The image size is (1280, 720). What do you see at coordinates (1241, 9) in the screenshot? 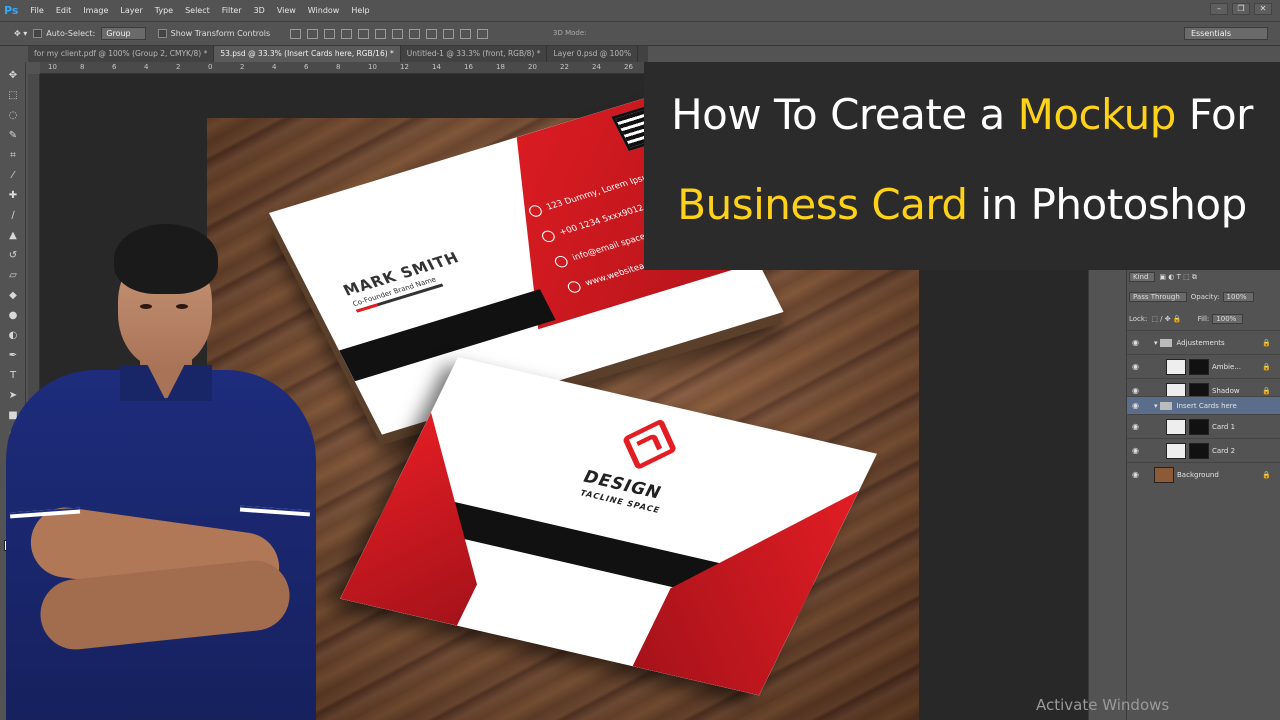
I see `restore-button: ❐` at bounding box center [1241, 9].